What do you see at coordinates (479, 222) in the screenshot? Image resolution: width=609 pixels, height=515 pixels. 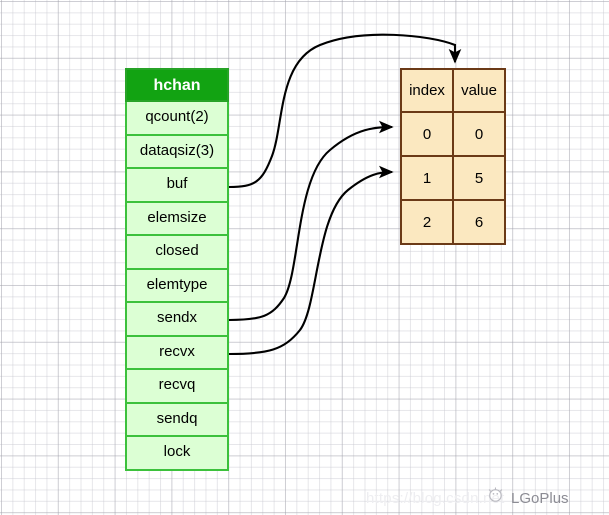 I see `buffer-cell-value-2: 6` at bounding box center [479, 222].